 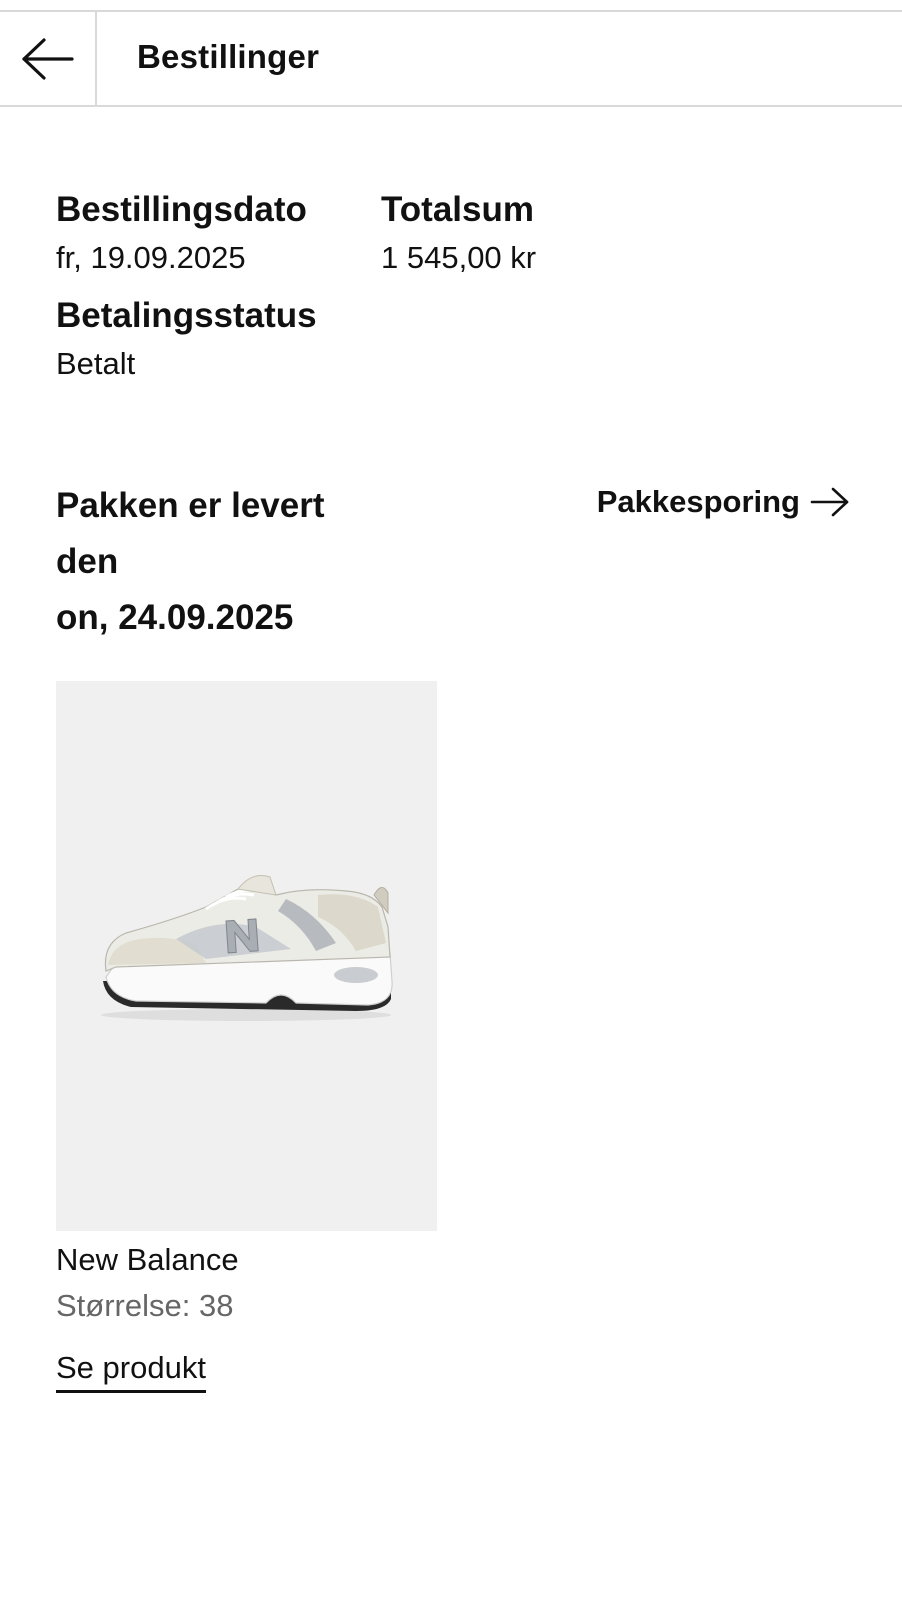 What do you see at coordinates (247, 948) in the screenshot?
I see `sneaker-image` at bounding box center [247, 948].